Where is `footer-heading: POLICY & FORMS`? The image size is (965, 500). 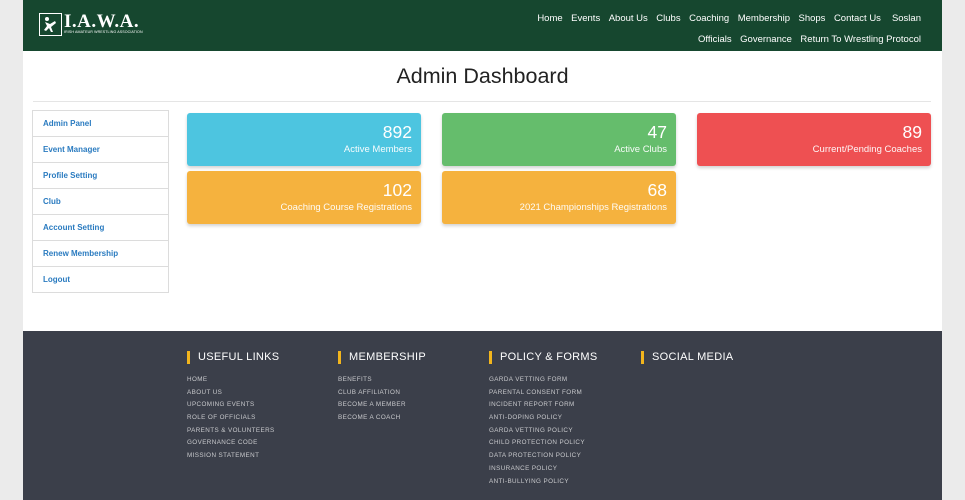
footer-heading: POLICY & FORMS is located at coordinates (549, 357).